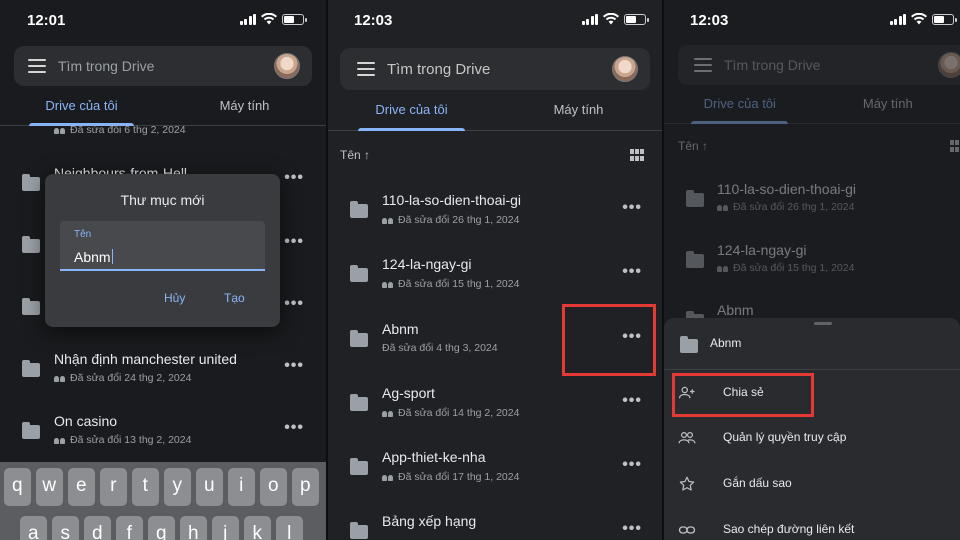 This screenshot has width=960, height=540. What do you see at coordinates (789, 529) in the screenshot?
I see `menu-item-label: Sao chép đường liên kết` at bounding box center [789, 529].